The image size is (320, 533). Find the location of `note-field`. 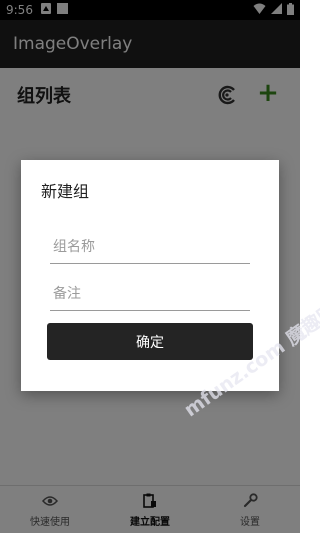

note-field is located at coordinates (150, 294).